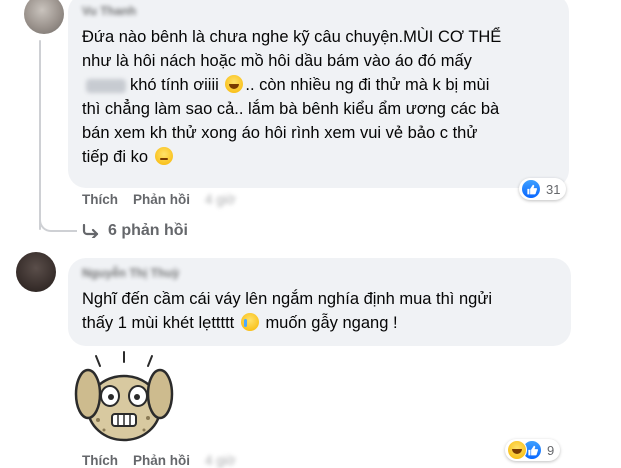 The image size is (621, 468). I want to click on crying-emoji, so click(249, 322).